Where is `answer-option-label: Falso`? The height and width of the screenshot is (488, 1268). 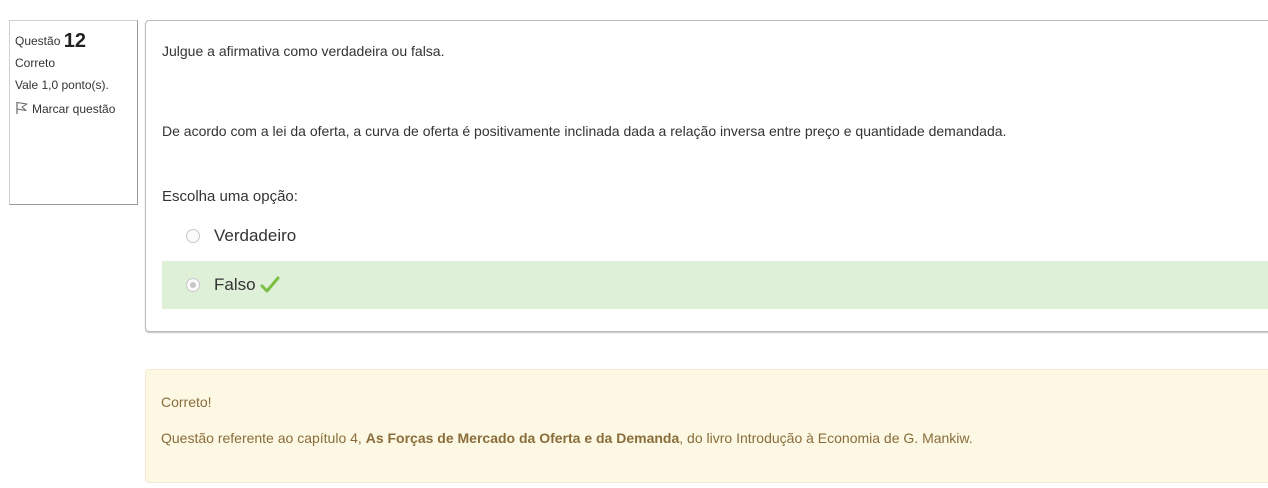 answer-option-label: Falso is located at coordinates (235, 284).